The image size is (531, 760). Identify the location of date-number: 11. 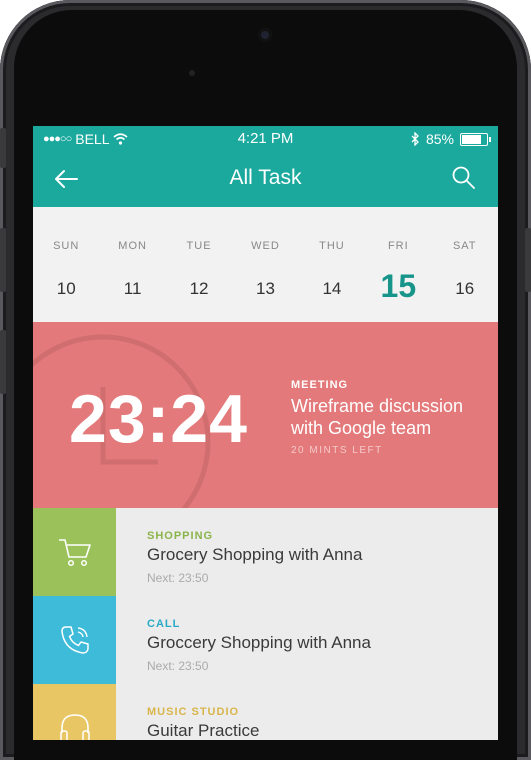
(132, 288).